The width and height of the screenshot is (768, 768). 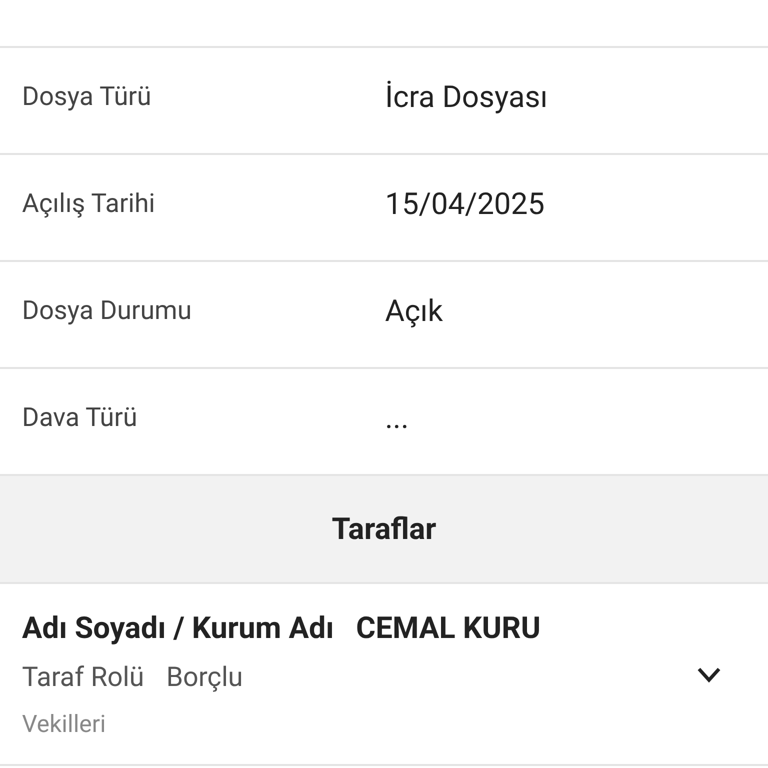 I want to click on role-label: Taraf Rolü, so click(x=83, y=677).